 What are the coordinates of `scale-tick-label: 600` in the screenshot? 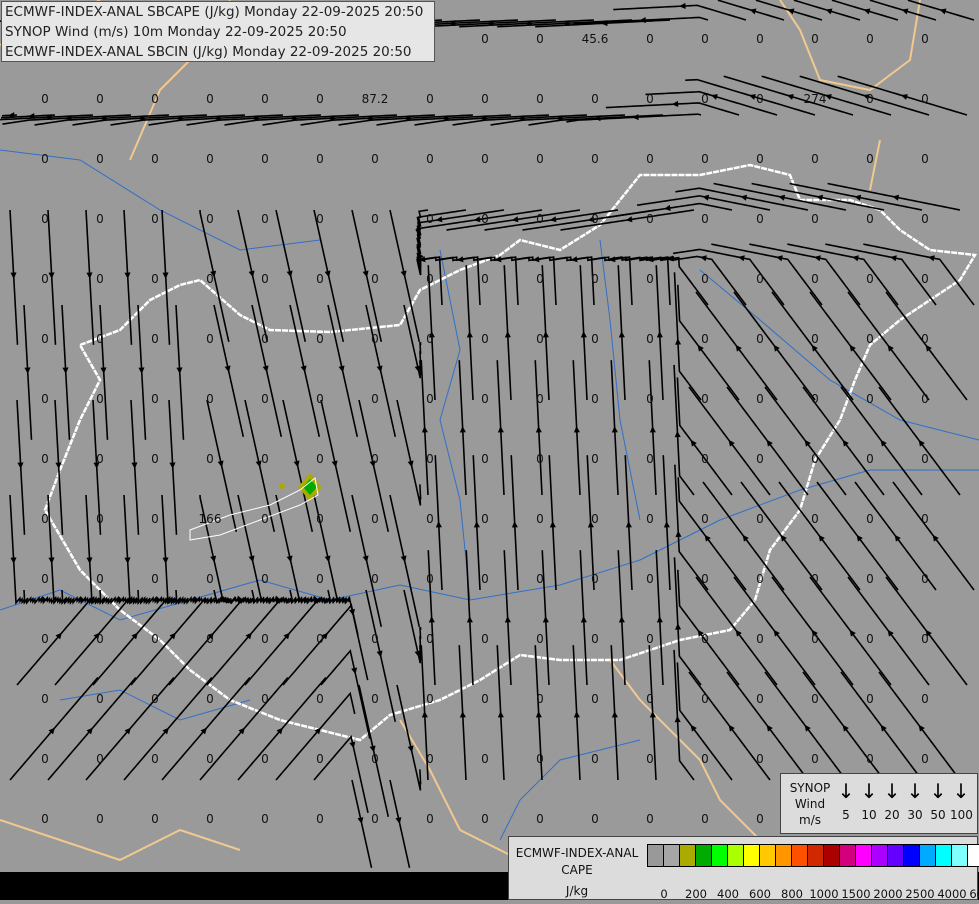 It's located at (760, 894).